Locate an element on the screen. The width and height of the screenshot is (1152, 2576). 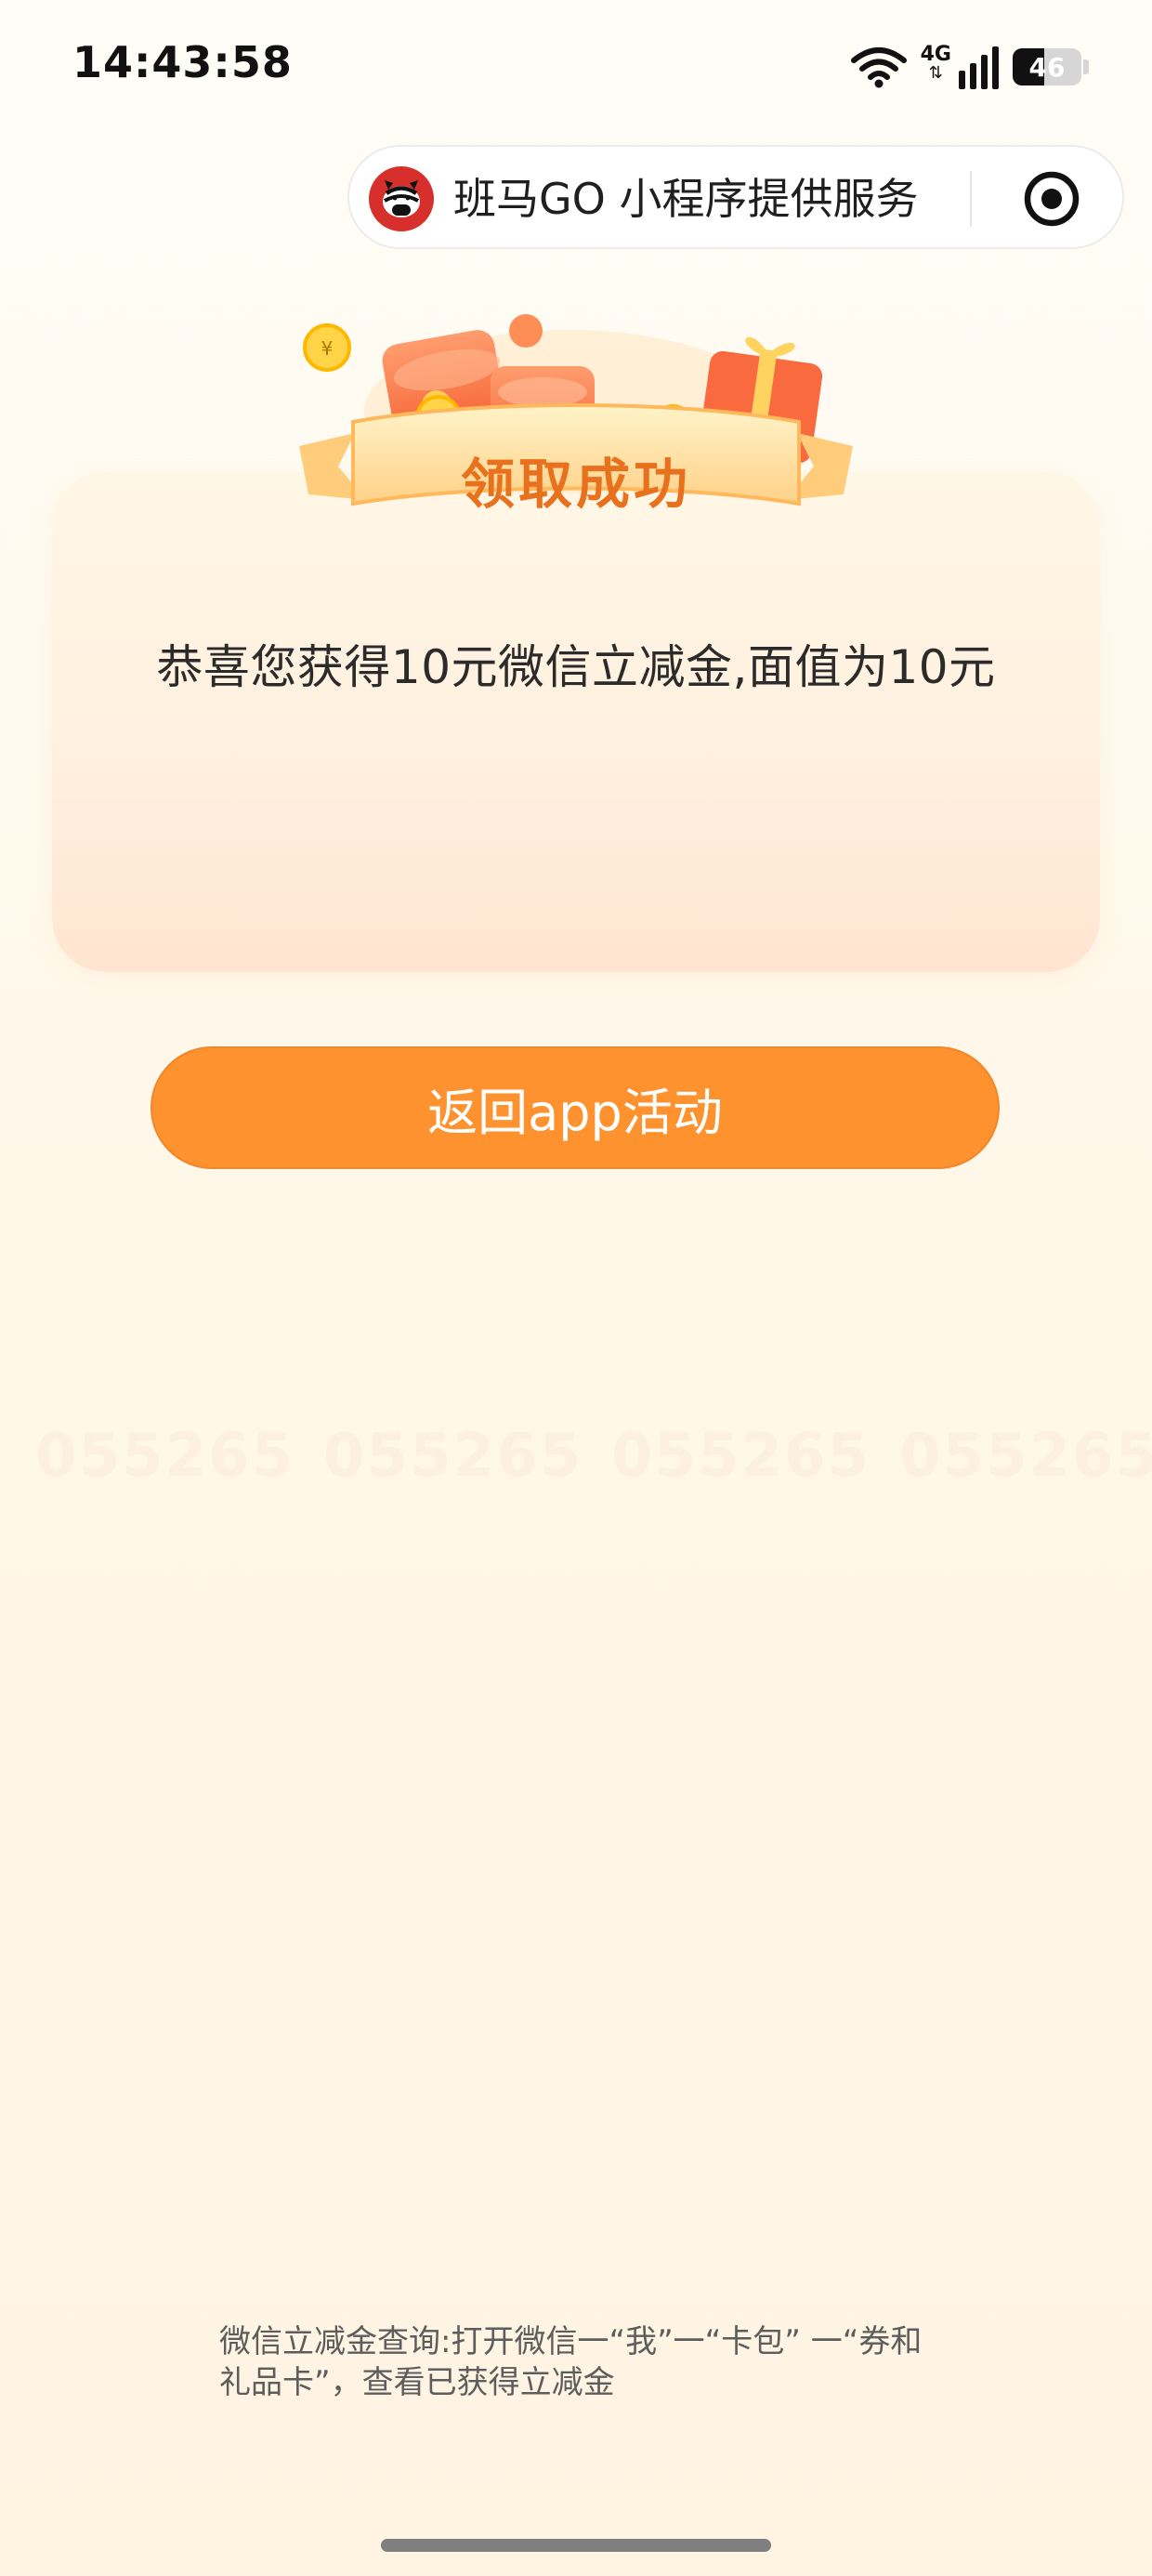
wechat-query-instructions: 微信立减金查询:打开微信一“我”一“卡包” 一“券和礼品卡”，查看已获得立减金 is located at coordinates (571, 2362).